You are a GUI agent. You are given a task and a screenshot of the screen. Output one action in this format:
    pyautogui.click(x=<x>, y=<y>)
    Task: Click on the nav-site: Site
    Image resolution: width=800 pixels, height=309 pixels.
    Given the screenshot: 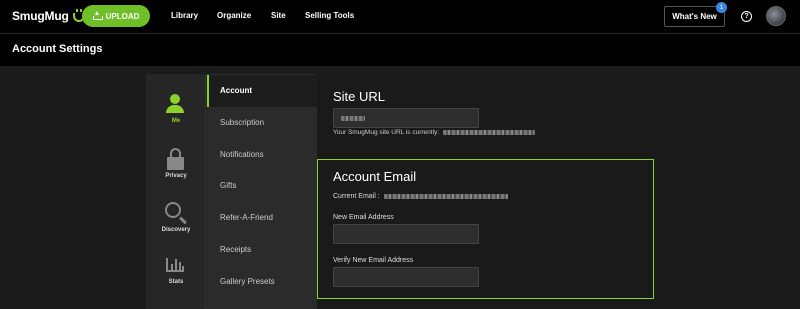 What is the action you would take?
    pyautogui.click(x=278, y=15)
    